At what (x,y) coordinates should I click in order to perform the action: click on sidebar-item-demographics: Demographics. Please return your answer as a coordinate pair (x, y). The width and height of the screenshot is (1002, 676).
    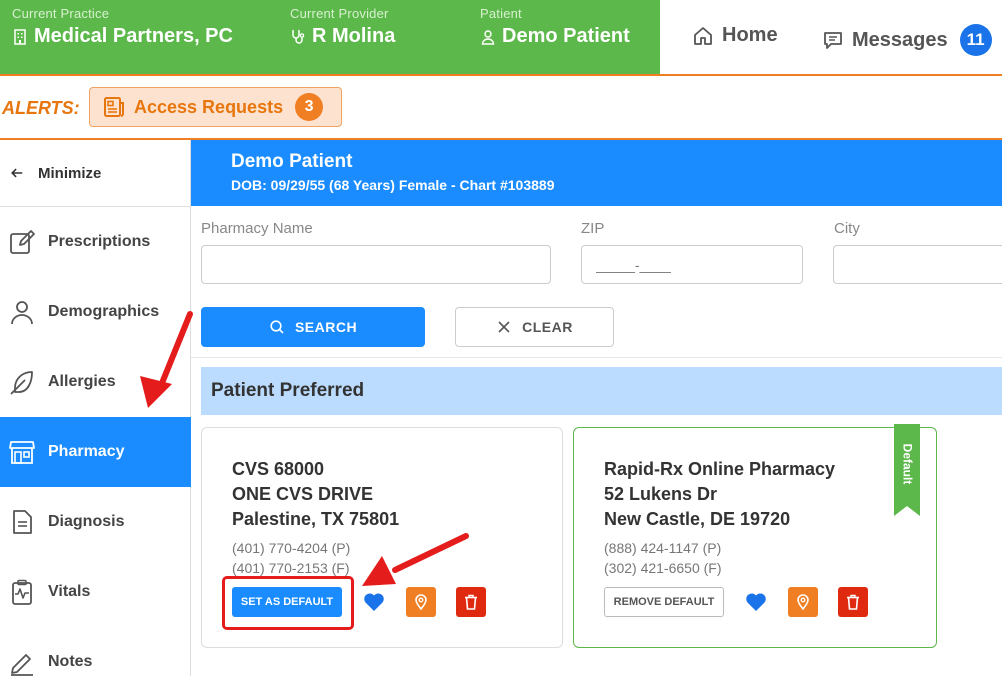
    Looking at the image, I should click on (95, 312).